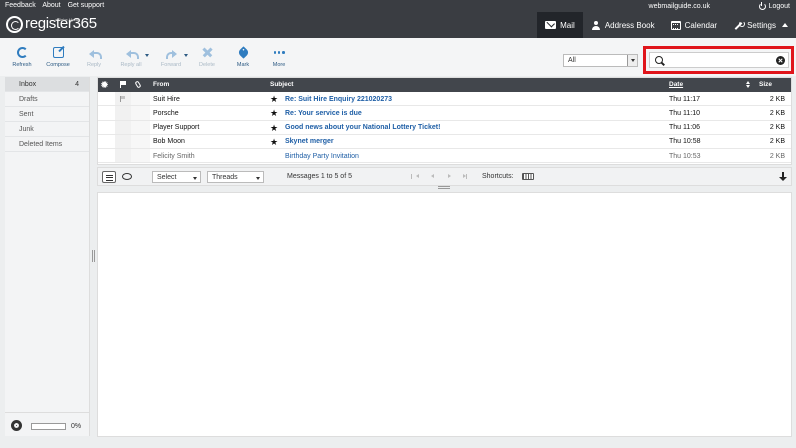  Describe the element at coordinates (47, 129) in the screenshot. I see `folder-junk: Junk` at that location.